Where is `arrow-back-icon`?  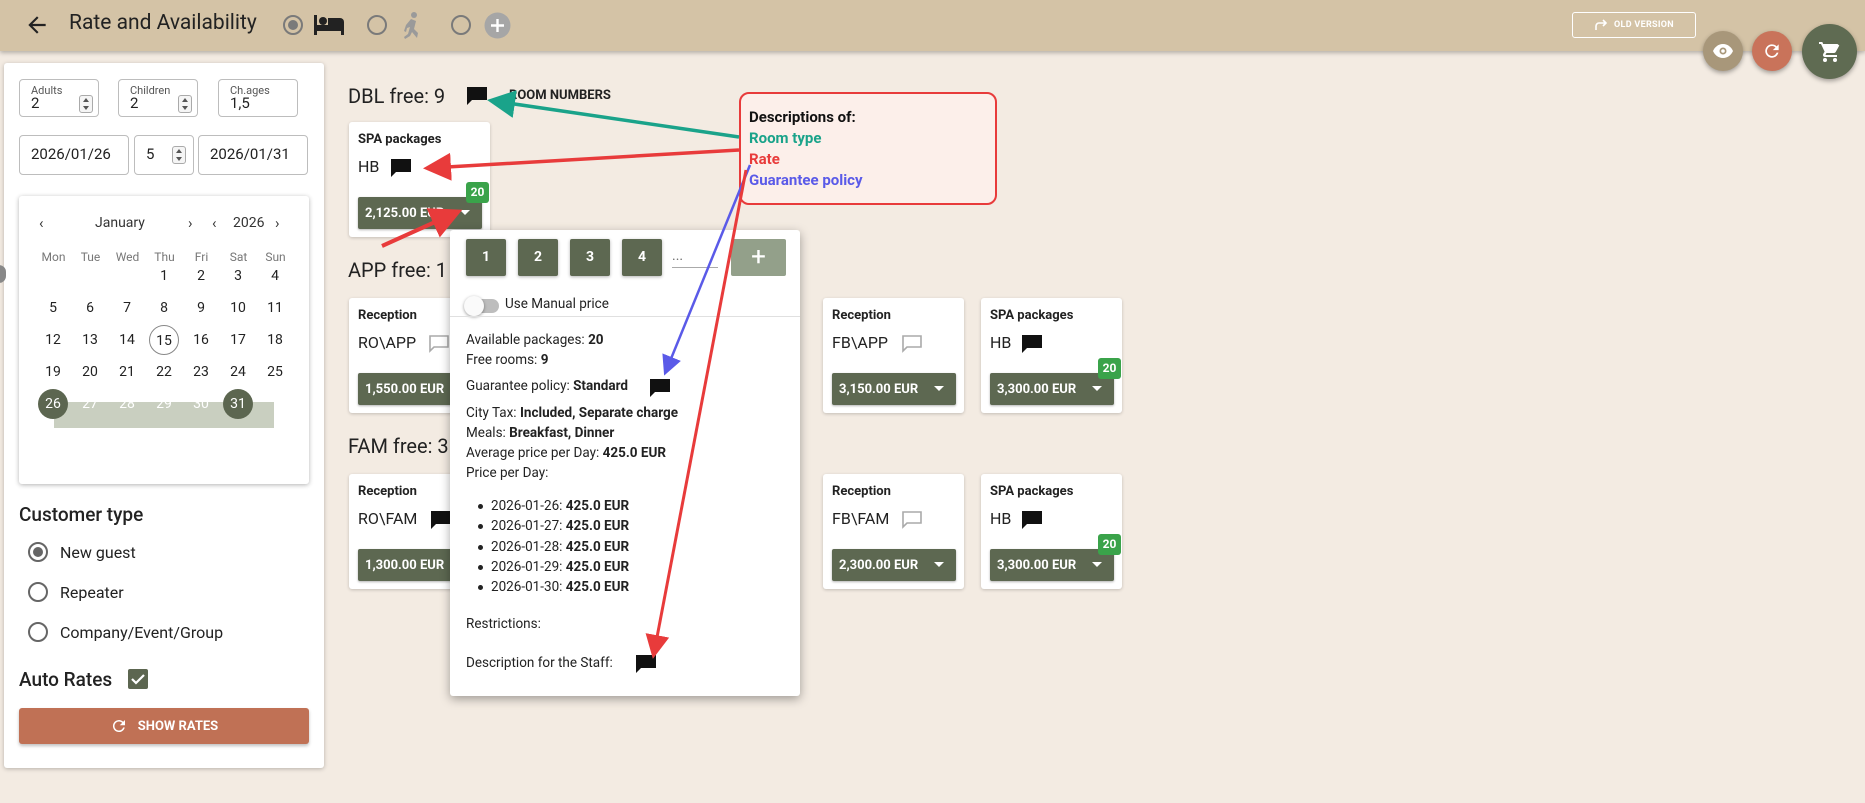 arrow-back-icon is located at coordinates (37, 25).